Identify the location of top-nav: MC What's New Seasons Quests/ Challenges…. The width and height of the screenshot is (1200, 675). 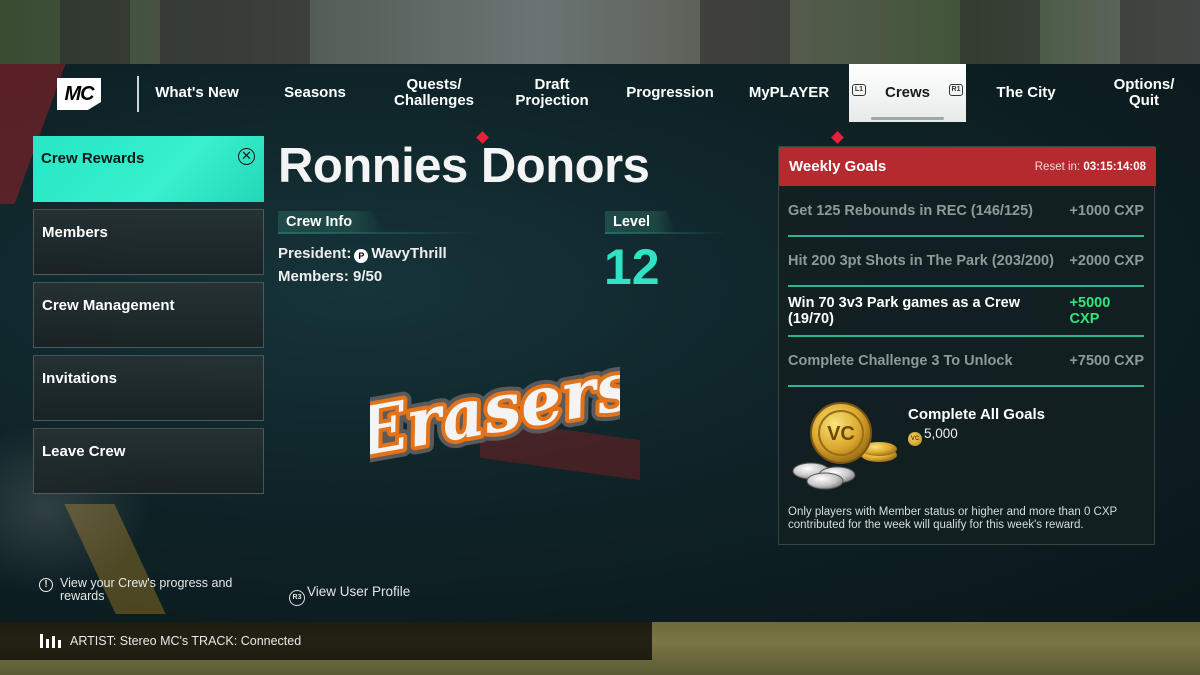
(600, 104).